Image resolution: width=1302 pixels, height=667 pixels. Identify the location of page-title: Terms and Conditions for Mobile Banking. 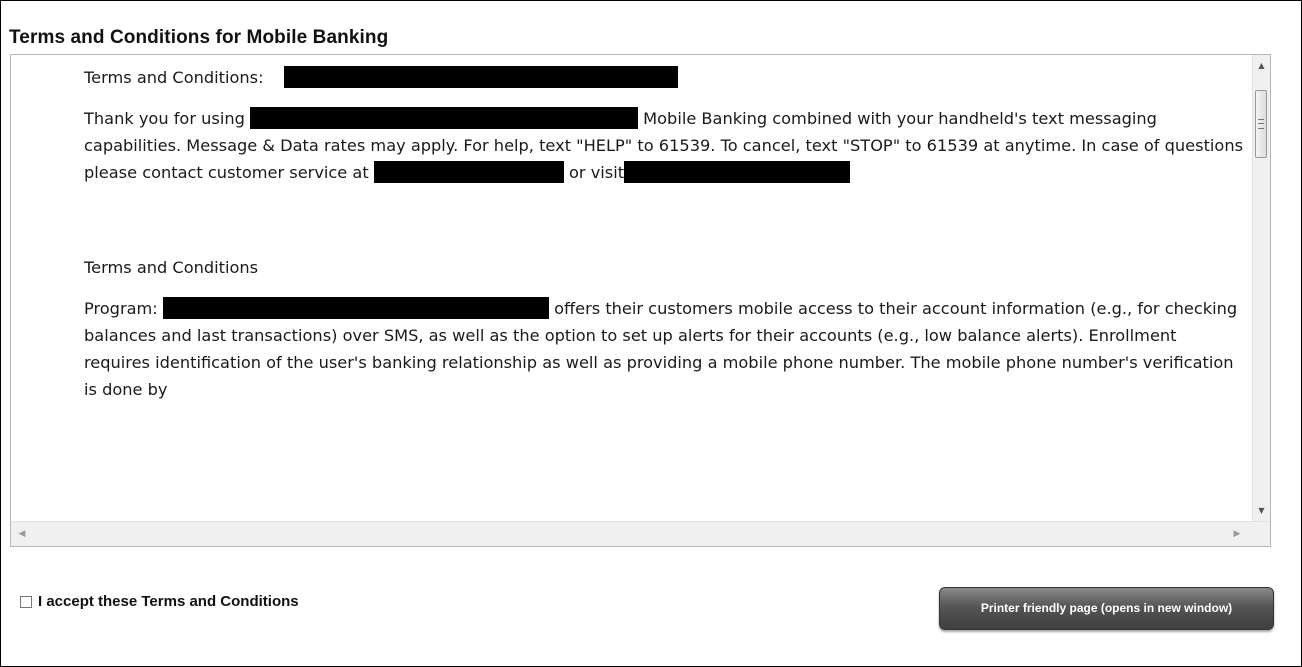
(199, 37).